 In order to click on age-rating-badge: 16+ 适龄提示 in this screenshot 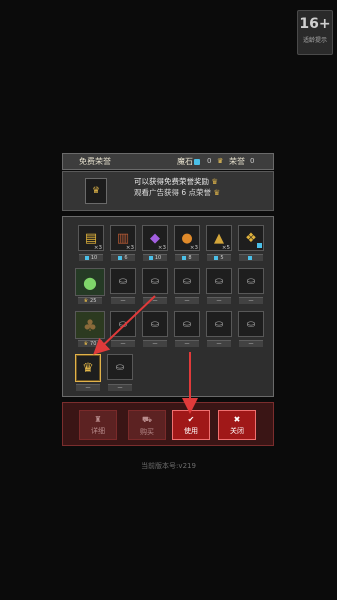, I will do `click(315, 32)`.